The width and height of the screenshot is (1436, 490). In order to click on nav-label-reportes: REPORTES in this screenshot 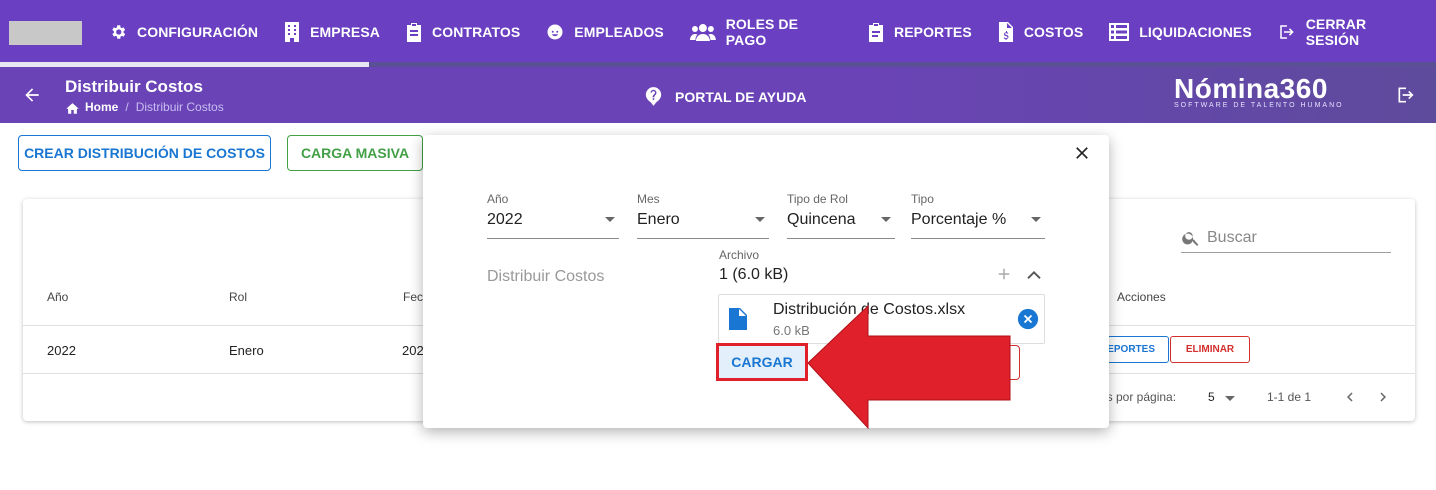, I will do `click(932, 32)`.